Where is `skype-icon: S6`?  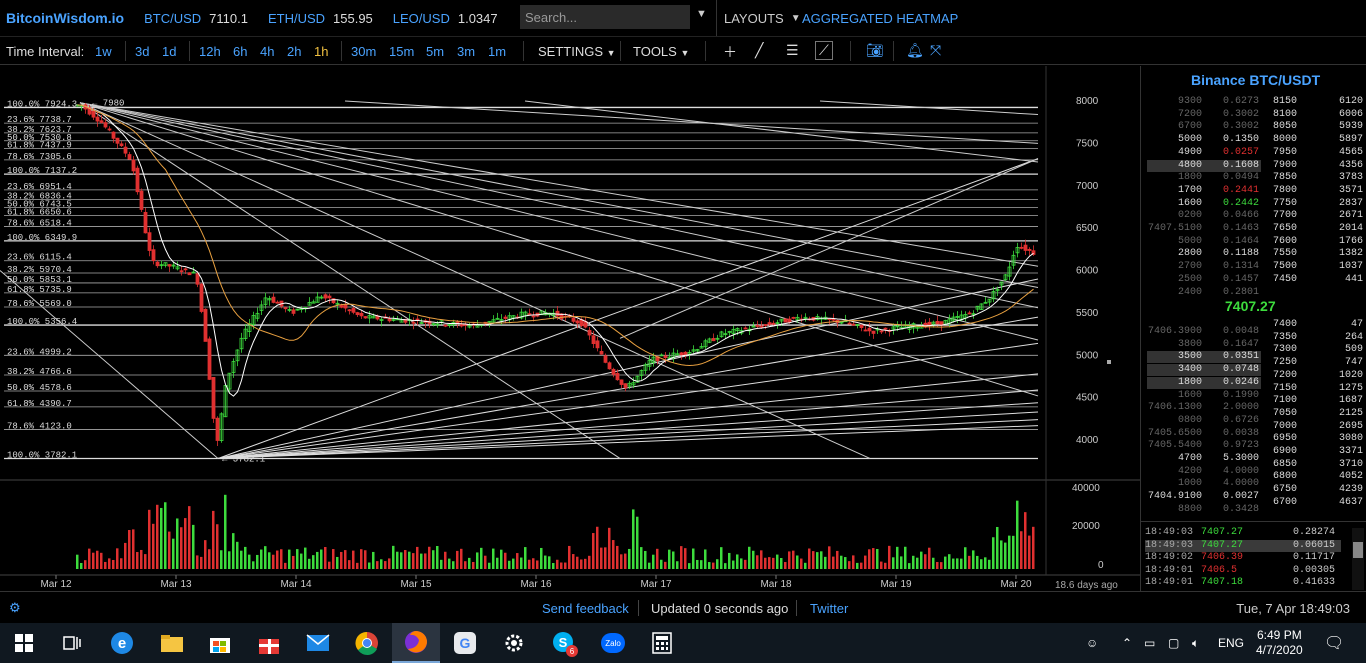
skype-icon: S6 is located at coordinates (564, 643).